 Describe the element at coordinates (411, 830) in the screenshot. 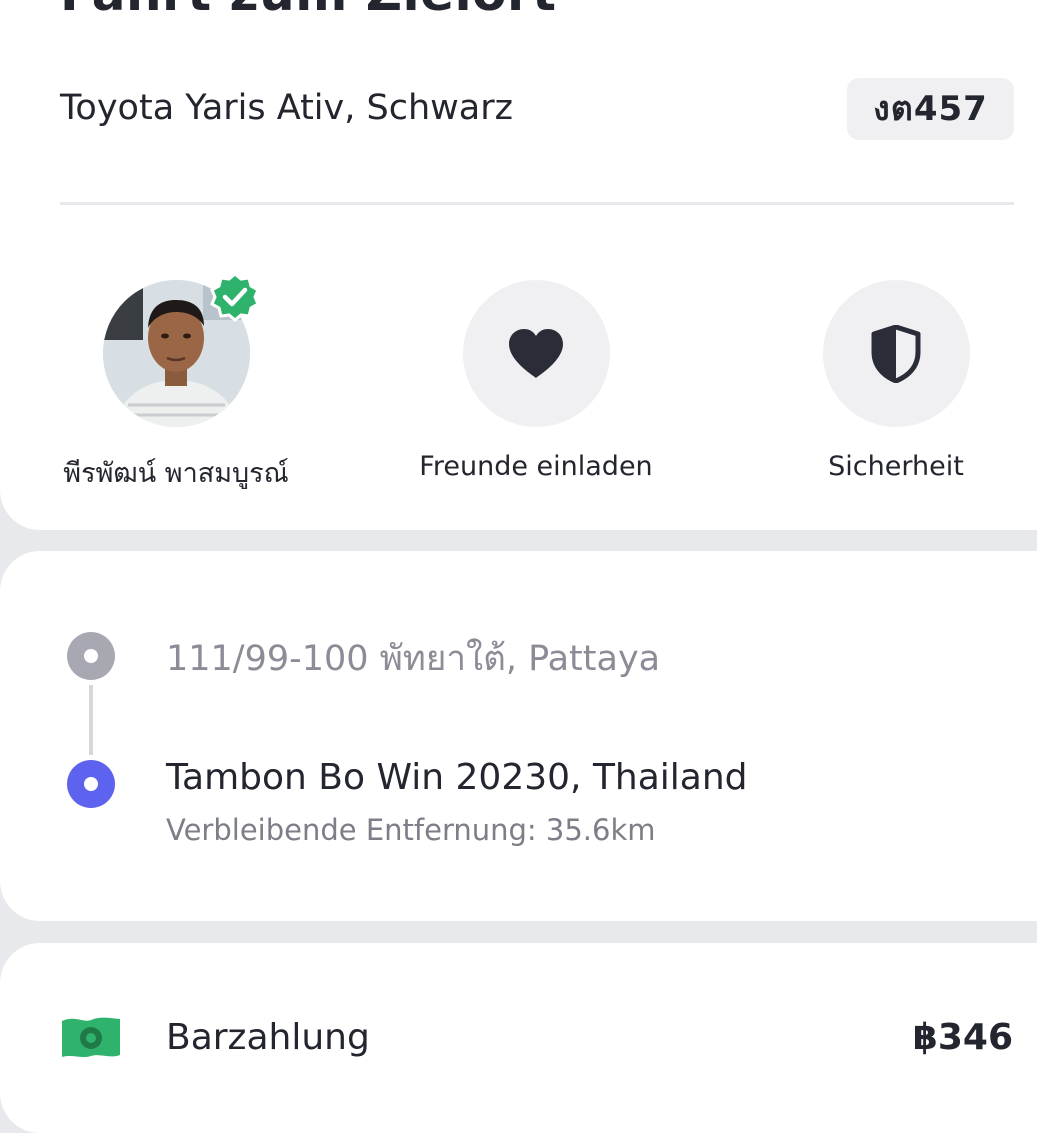

I see `remaining-distance: Verbleibende Entfernung: 35.6km` at that location.